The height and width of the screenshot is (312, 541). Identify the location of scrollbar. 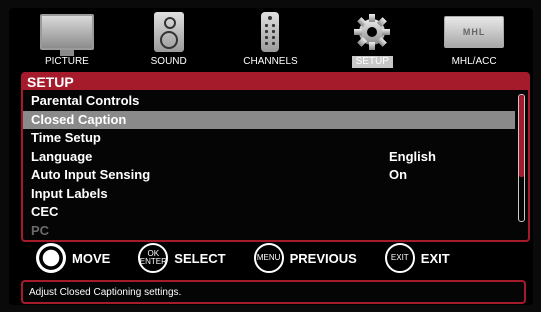
(521, 158).